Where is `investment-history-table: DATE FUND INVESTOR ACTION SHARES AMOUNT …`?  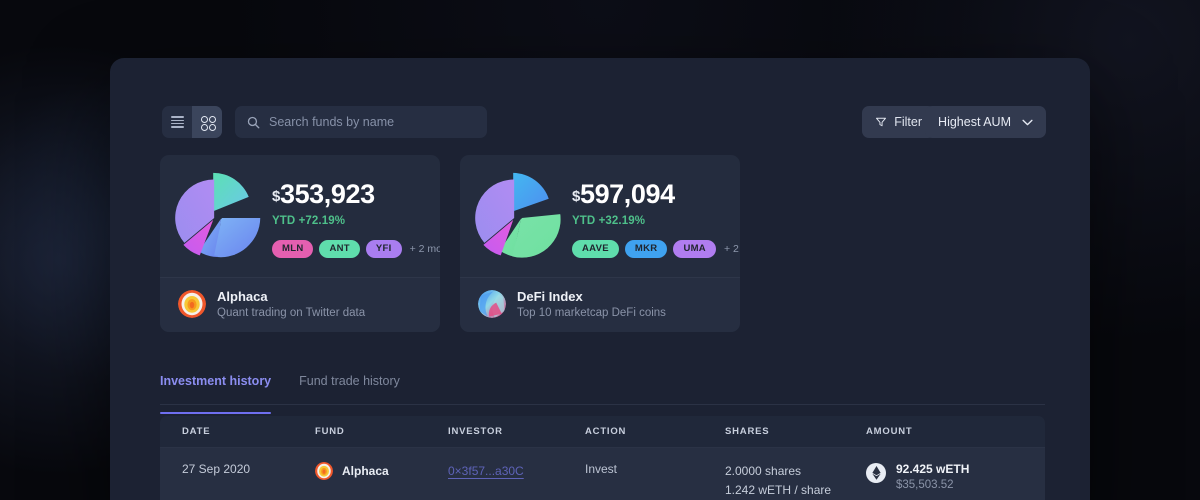 investment-history-table: DATE FUND INVESTOR ACTION SHARES AMOUNT … is located at coordinates (602, 458).